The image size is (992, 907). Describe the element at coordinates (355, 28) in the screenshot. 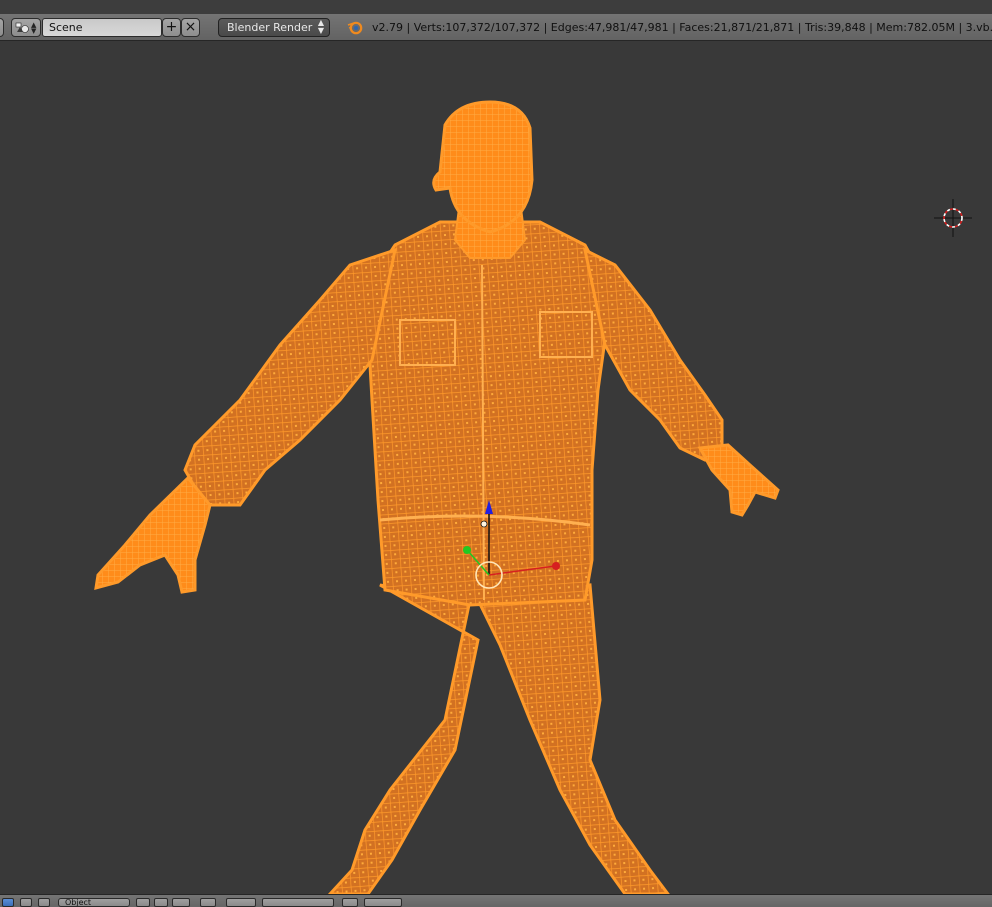

I see `blender-logo-icon` at that location.